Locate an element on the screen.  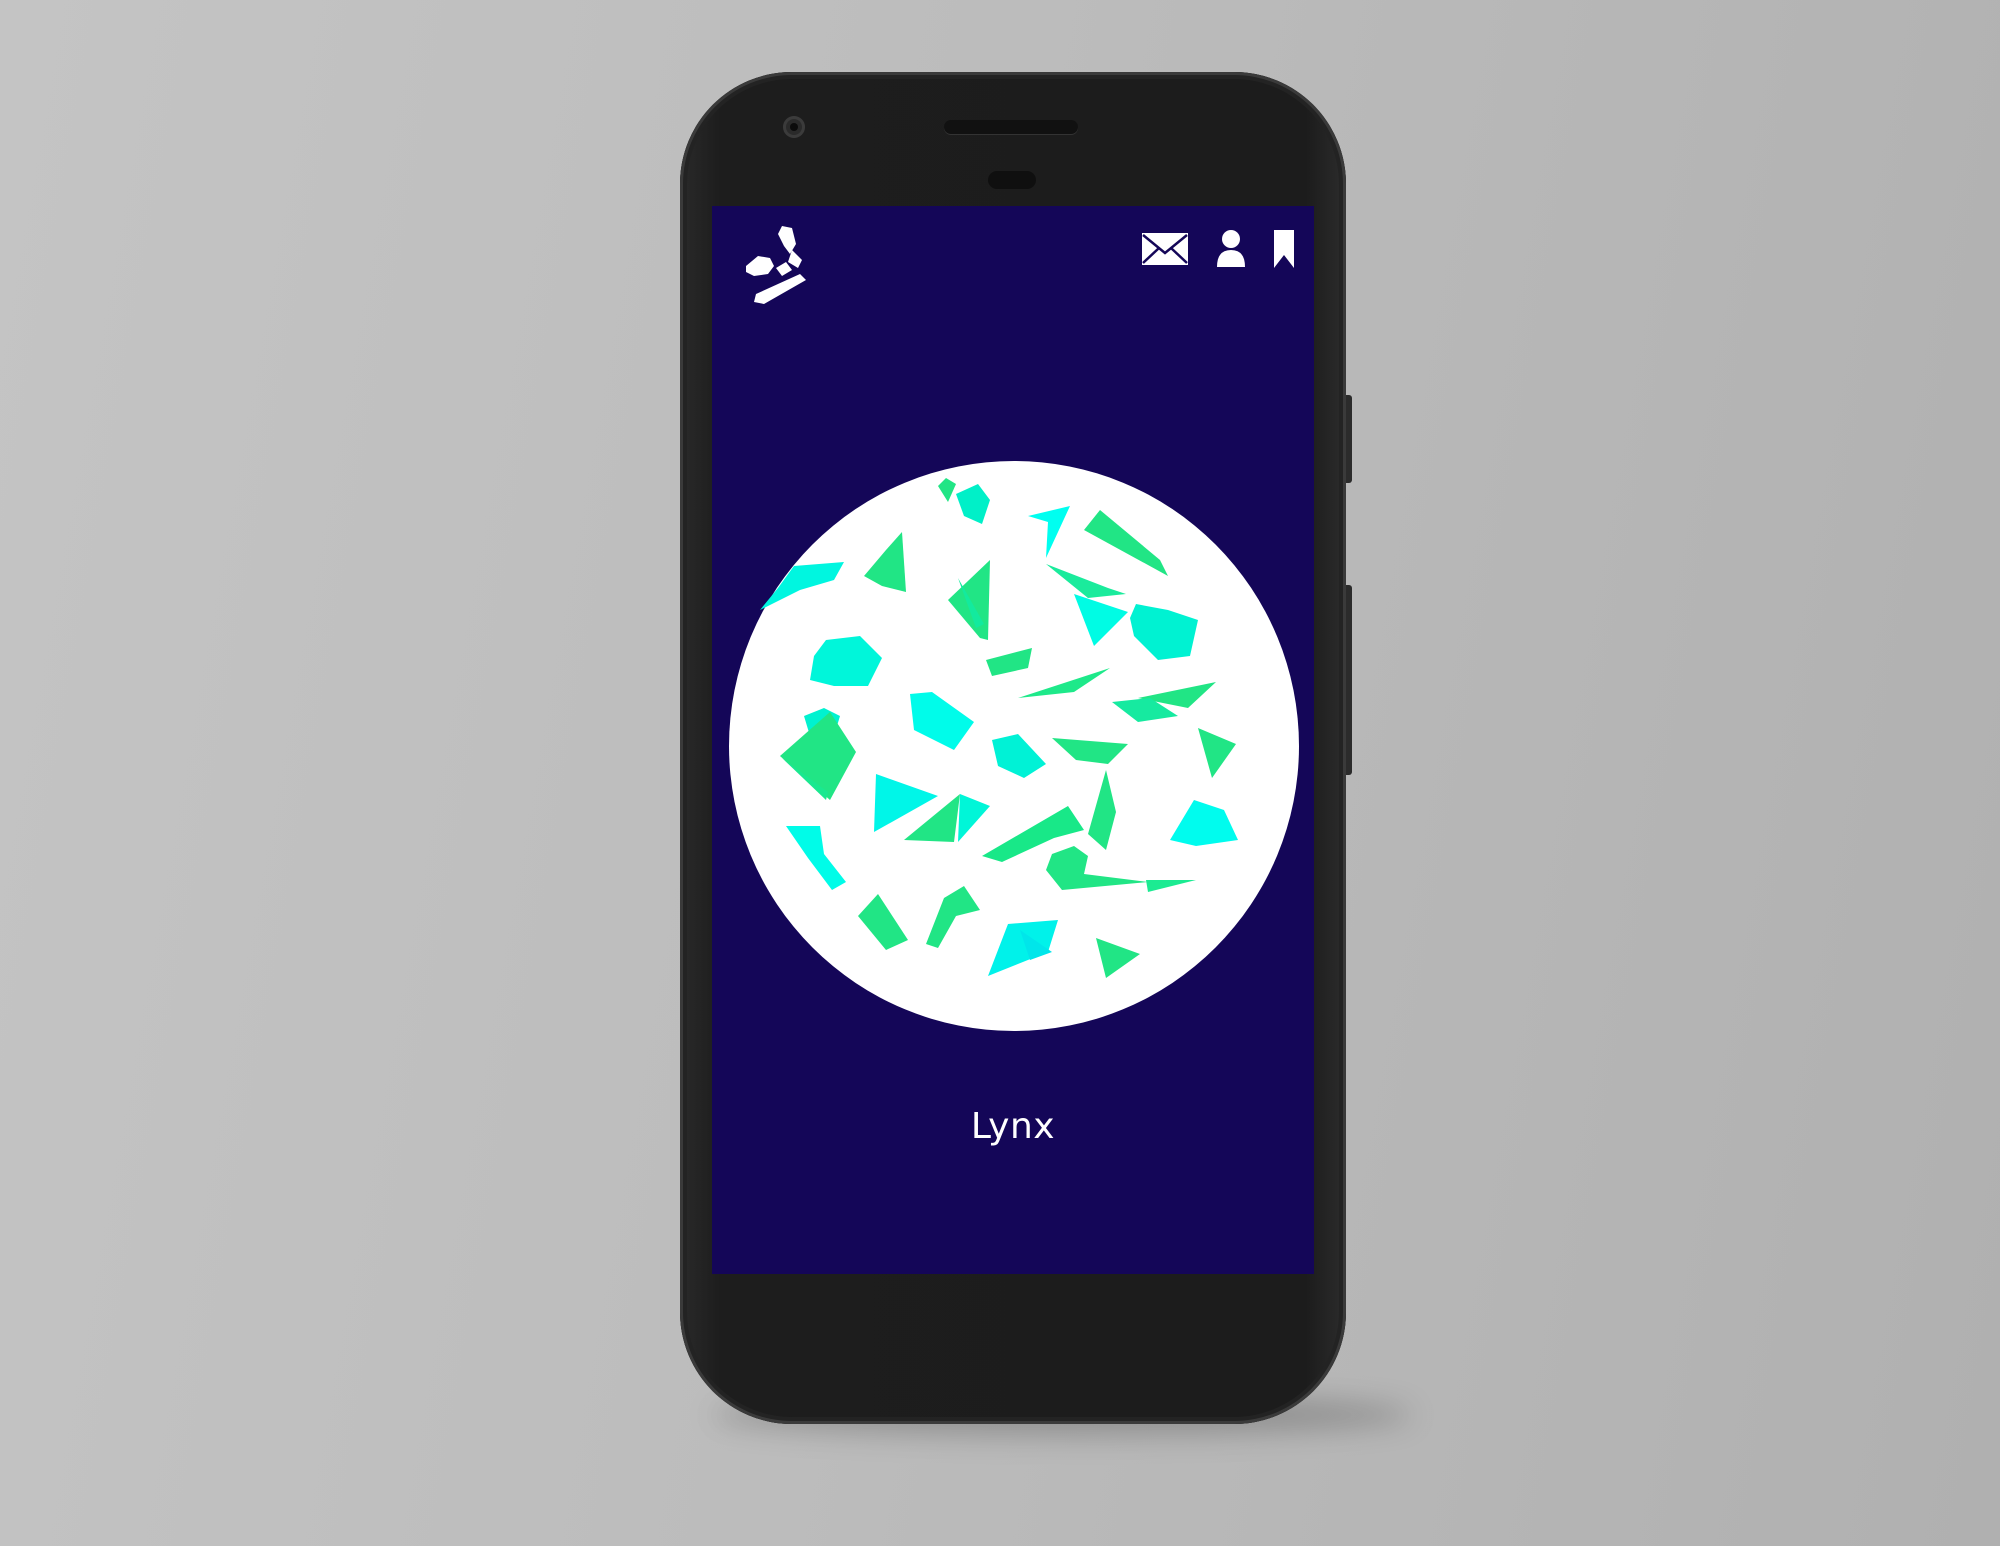
topbar-actions is located at coordinates (1218, 249).